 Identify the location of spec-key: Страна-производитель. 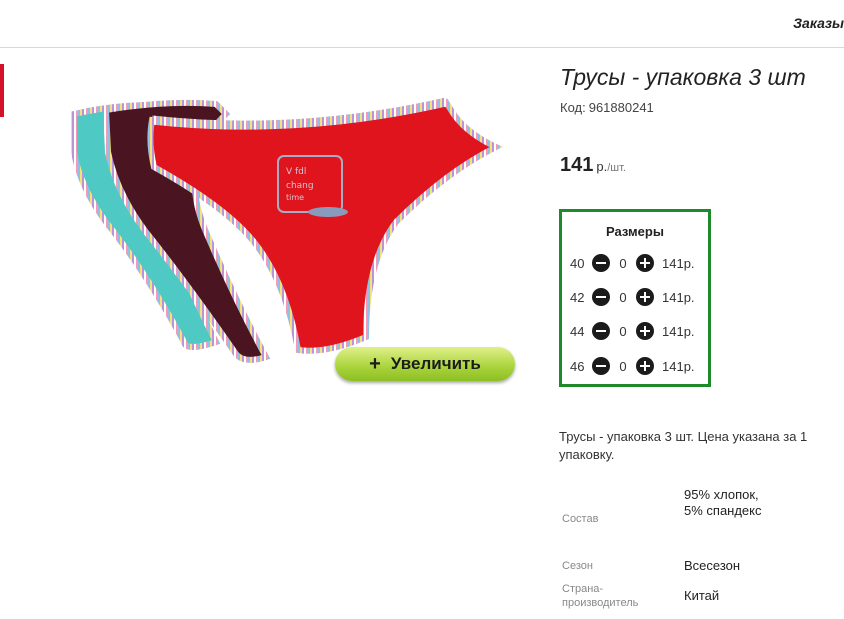
(600, 596).